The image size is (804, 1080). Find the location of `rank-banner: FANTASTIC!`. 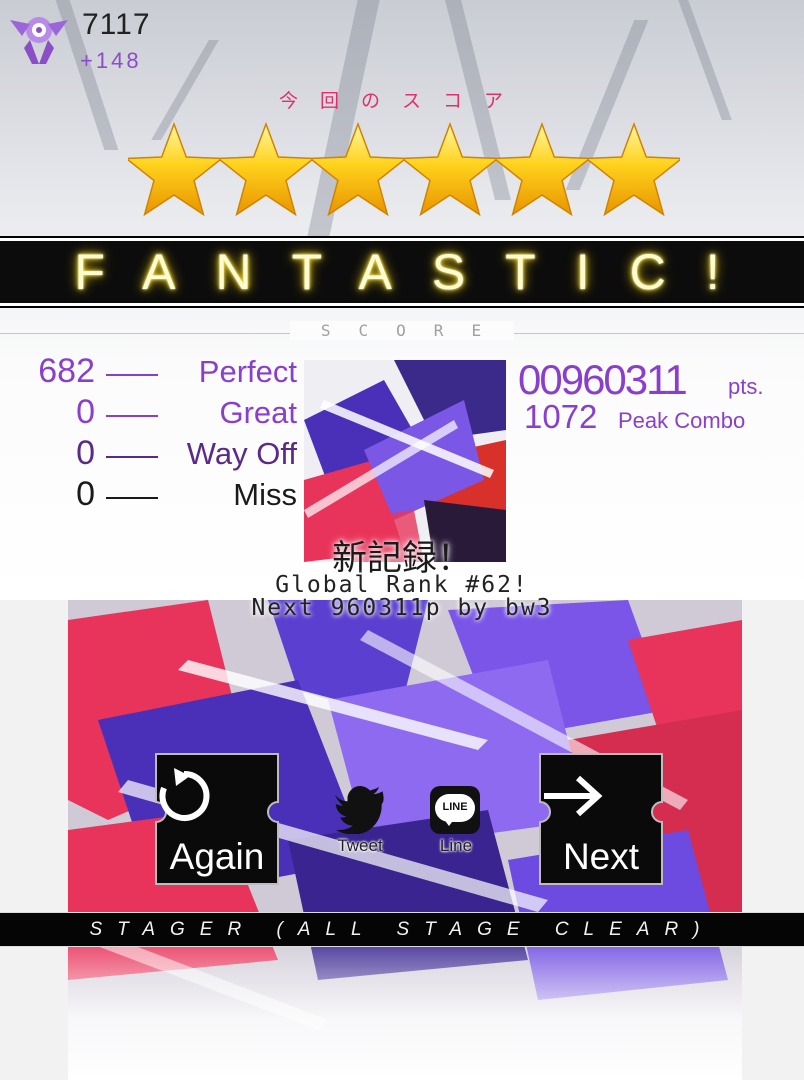

rank-banner: FANTASTIC! is located at coordinates (402, 272).